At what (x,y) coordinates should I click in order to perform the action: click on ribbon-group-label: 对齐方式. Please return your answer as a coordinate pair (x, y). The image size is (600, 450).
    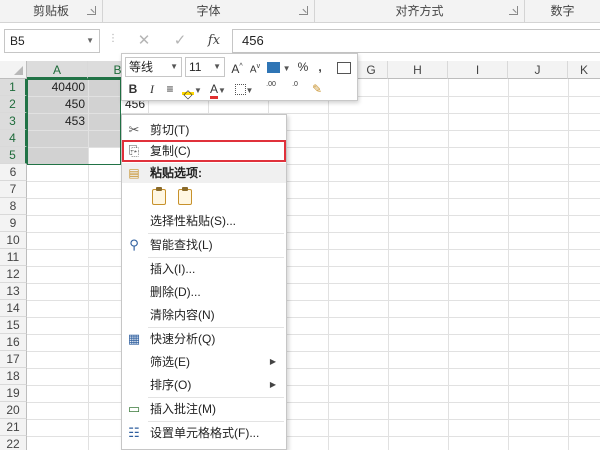
    Looking at the image, I should click on (419, 11).